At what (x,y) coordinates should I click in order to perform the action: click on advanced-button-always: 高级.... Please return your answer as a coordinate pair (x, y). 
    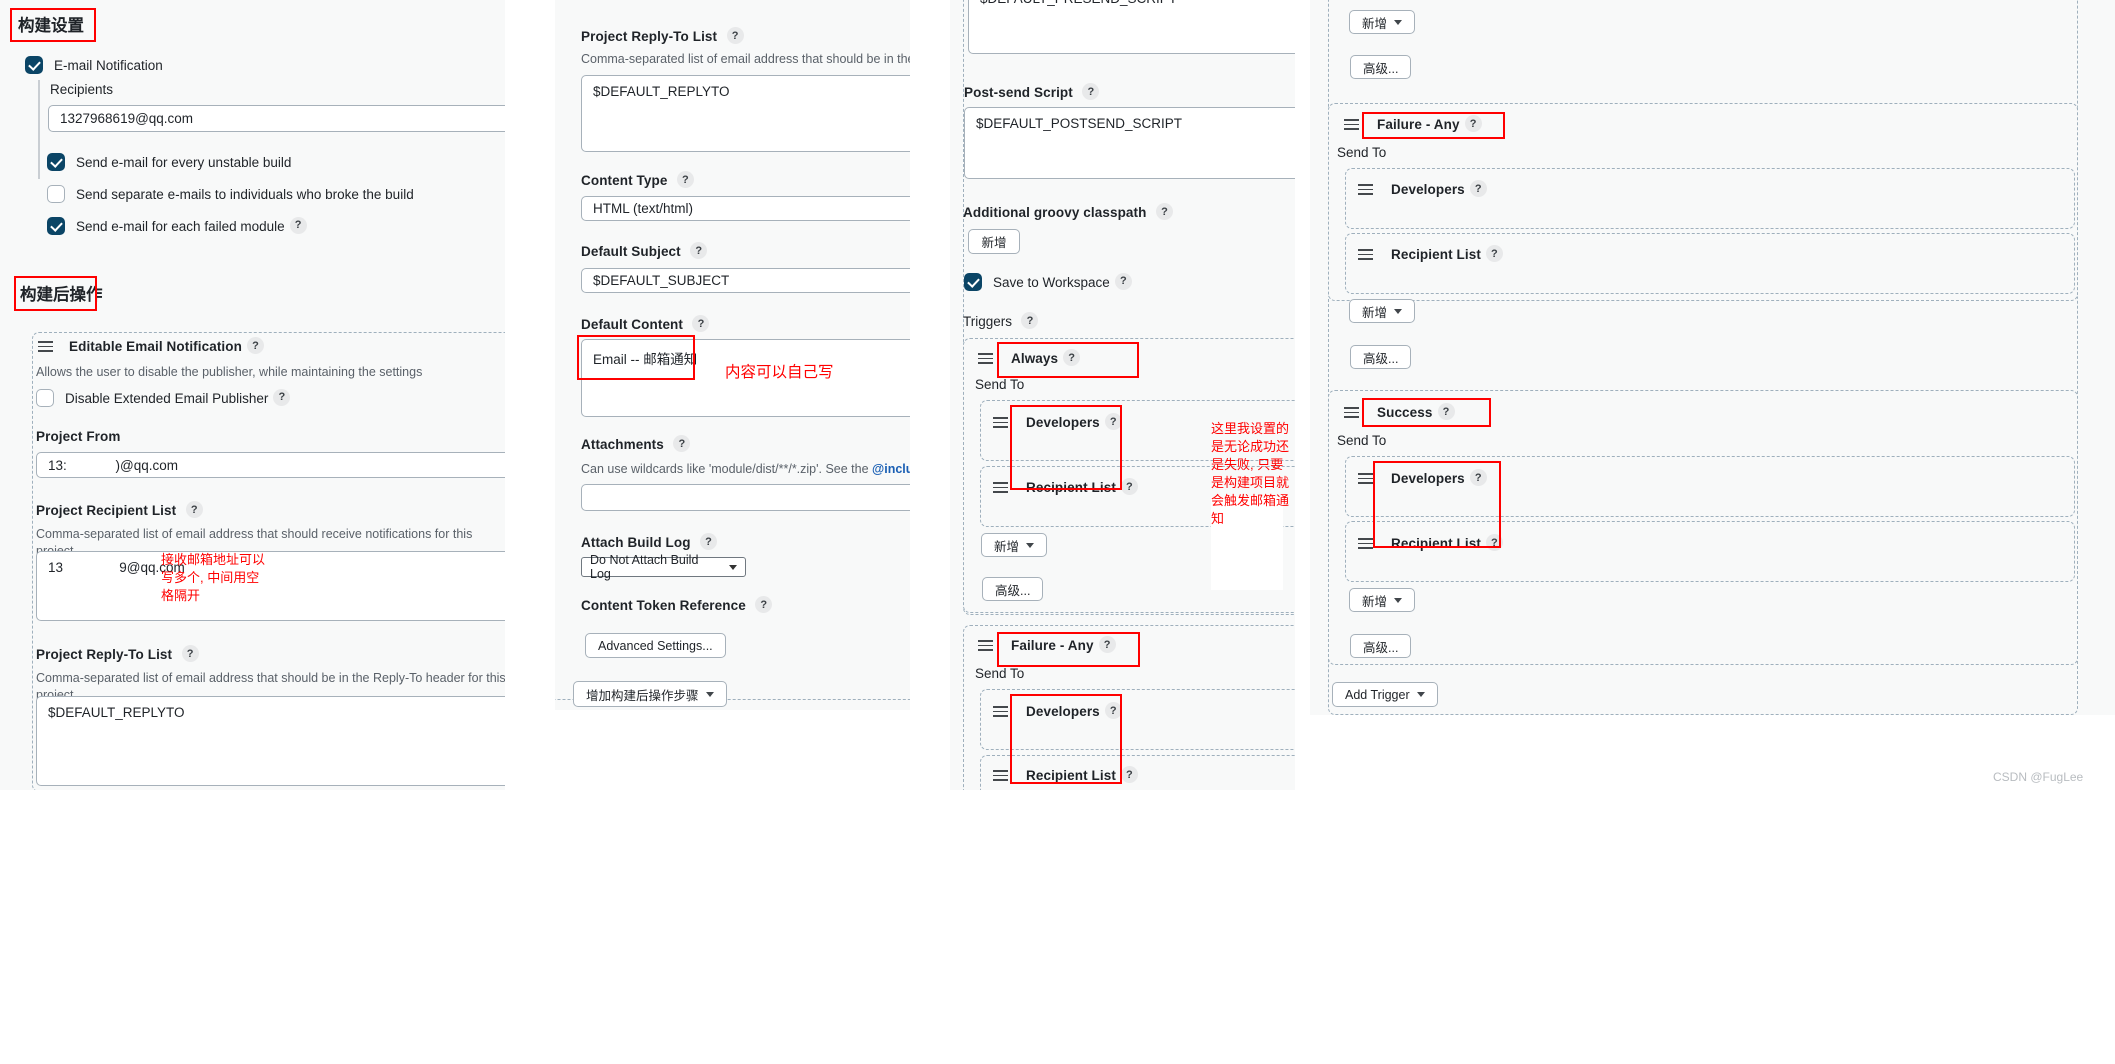
    Looking at the image, I should click on (1013, 589).